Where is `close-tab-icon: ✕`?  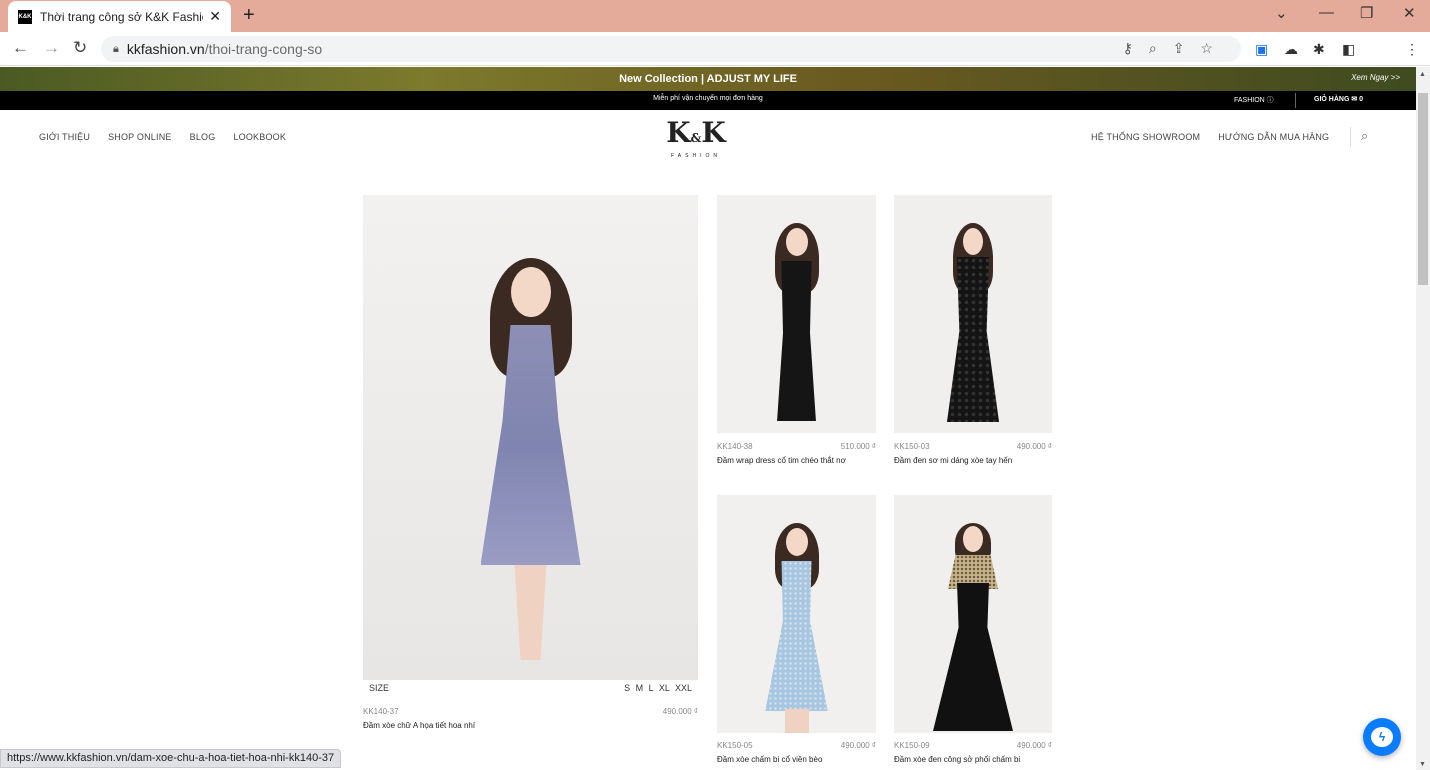 close-tab-icon: ✕ is located at coordinates (215, 16).